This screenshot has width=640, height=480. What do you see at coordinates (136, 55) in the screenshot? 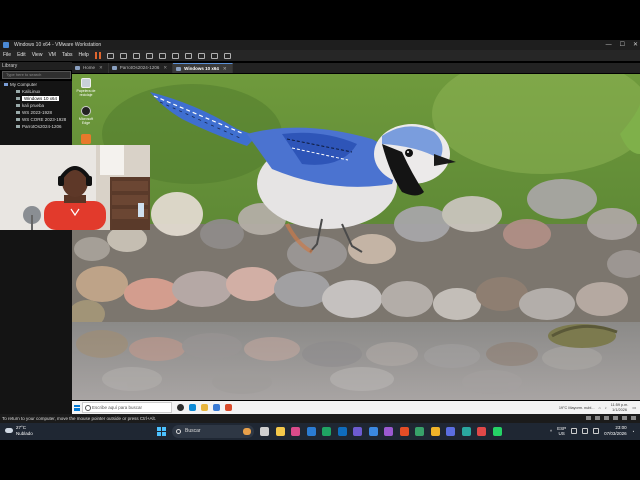
I see `revert-snapshot-icon` at bounding box center [136, 55].